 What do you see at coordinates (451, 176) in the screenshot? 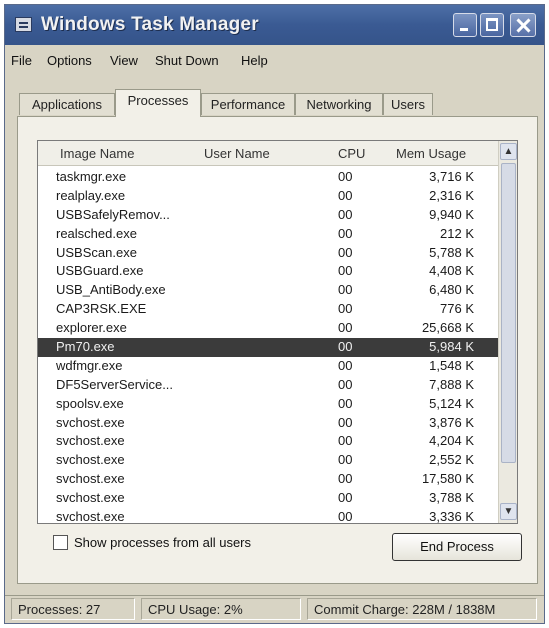
I see `process-mem-usage: 3,716 K` at bounding box center [451, 176].